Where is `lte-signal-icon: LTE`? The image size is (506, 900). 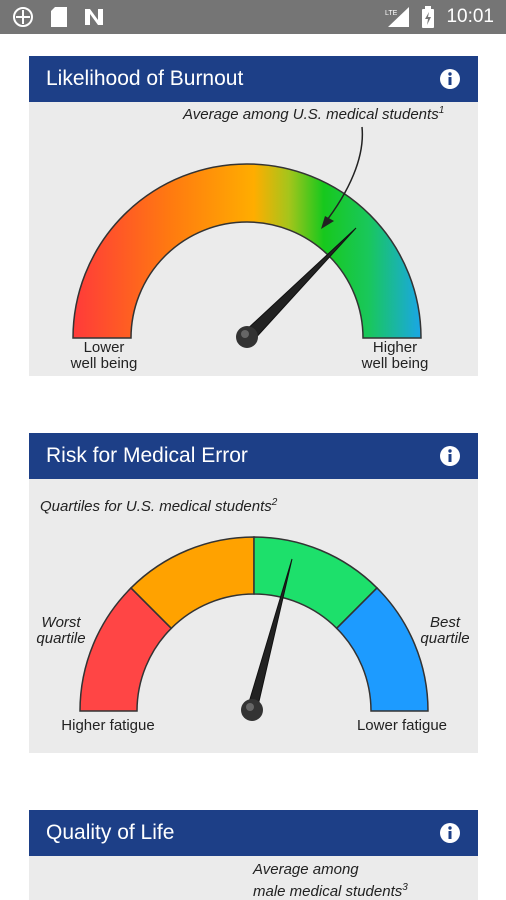
lte-signal-icon: LTE is located at coordinates (397, 17).